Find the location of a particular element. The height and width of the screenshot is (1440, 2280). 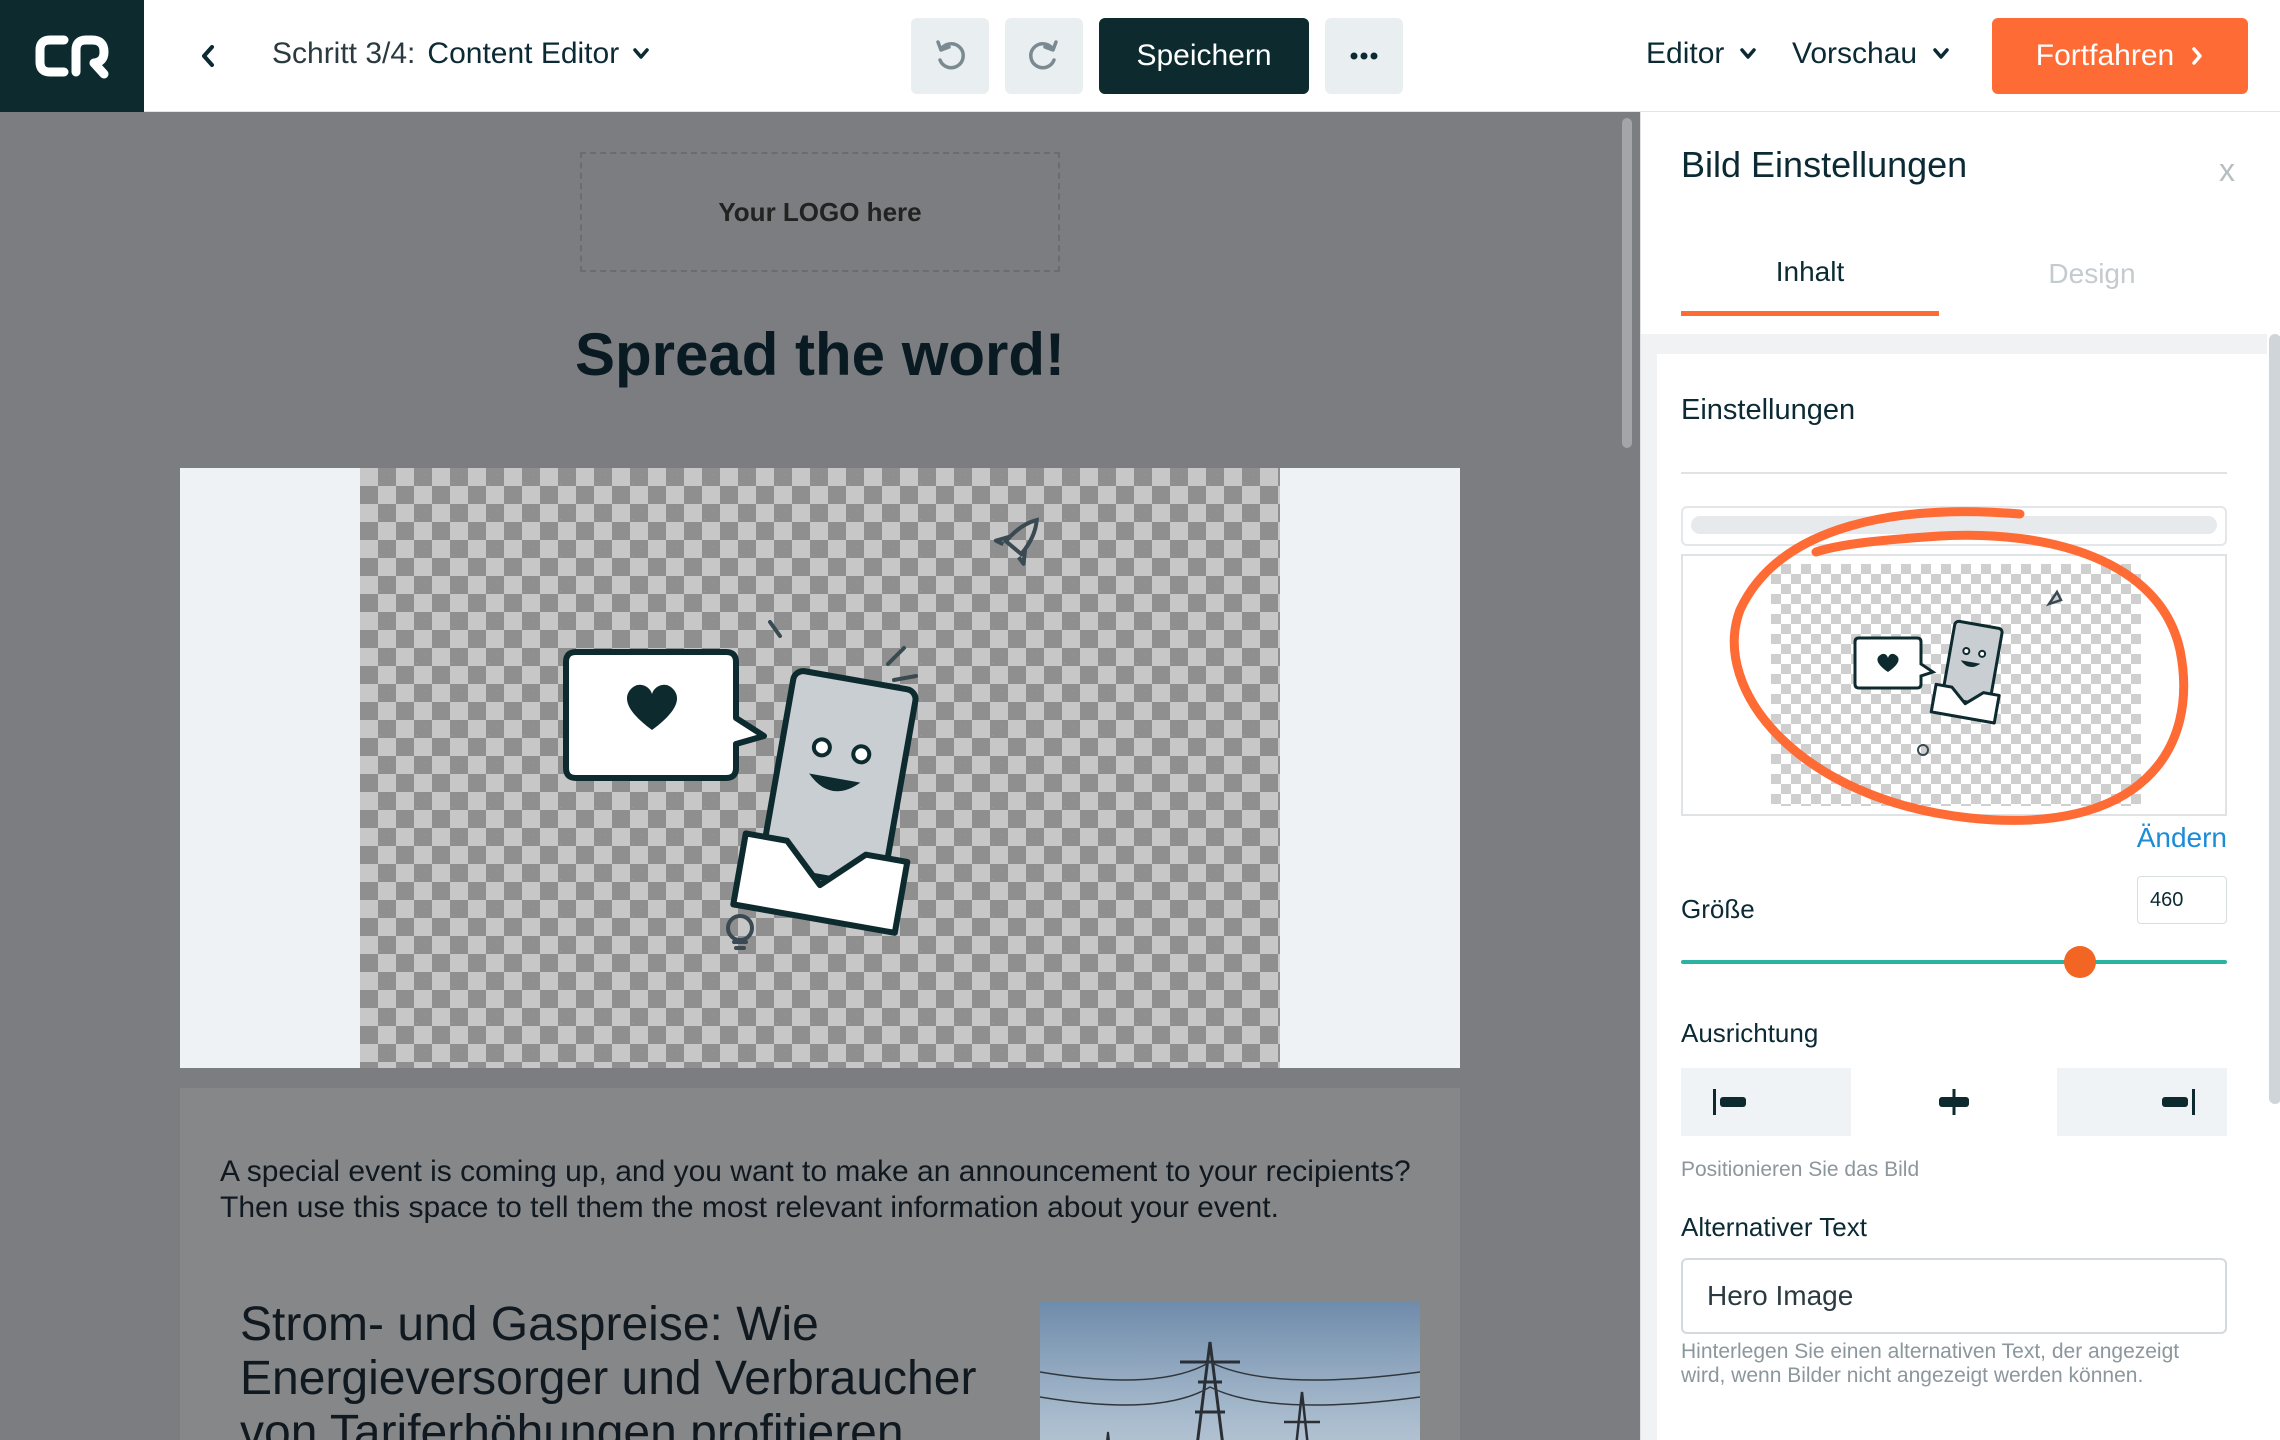

rocket-icon is located at coordinates (1016, 541).